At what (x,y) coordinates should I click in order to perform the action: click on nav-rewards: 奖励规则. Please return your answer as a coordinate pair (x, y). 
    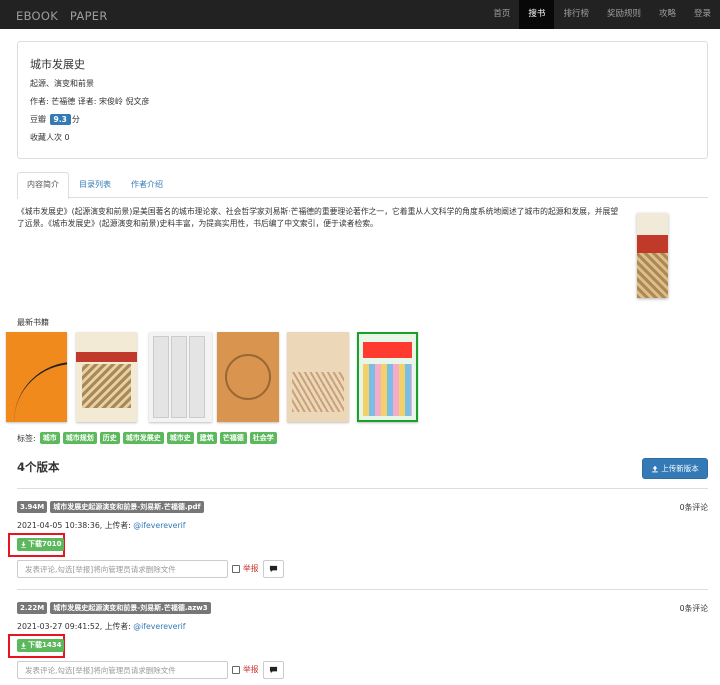
    Looking at the image, I should click on (624, 14).